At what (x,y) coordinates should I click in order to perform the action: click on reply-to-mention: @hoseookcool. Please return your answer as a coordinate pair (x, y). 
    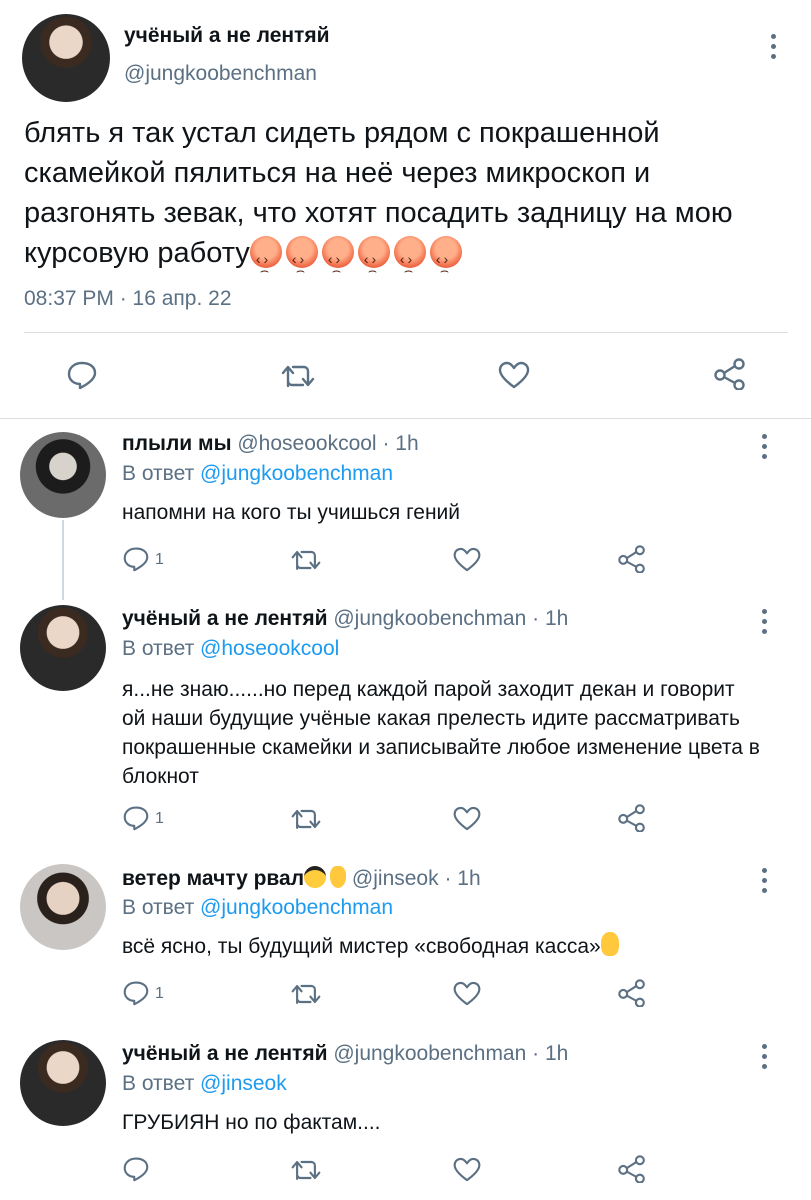
    Looking at the image, I should click on (269, 648).